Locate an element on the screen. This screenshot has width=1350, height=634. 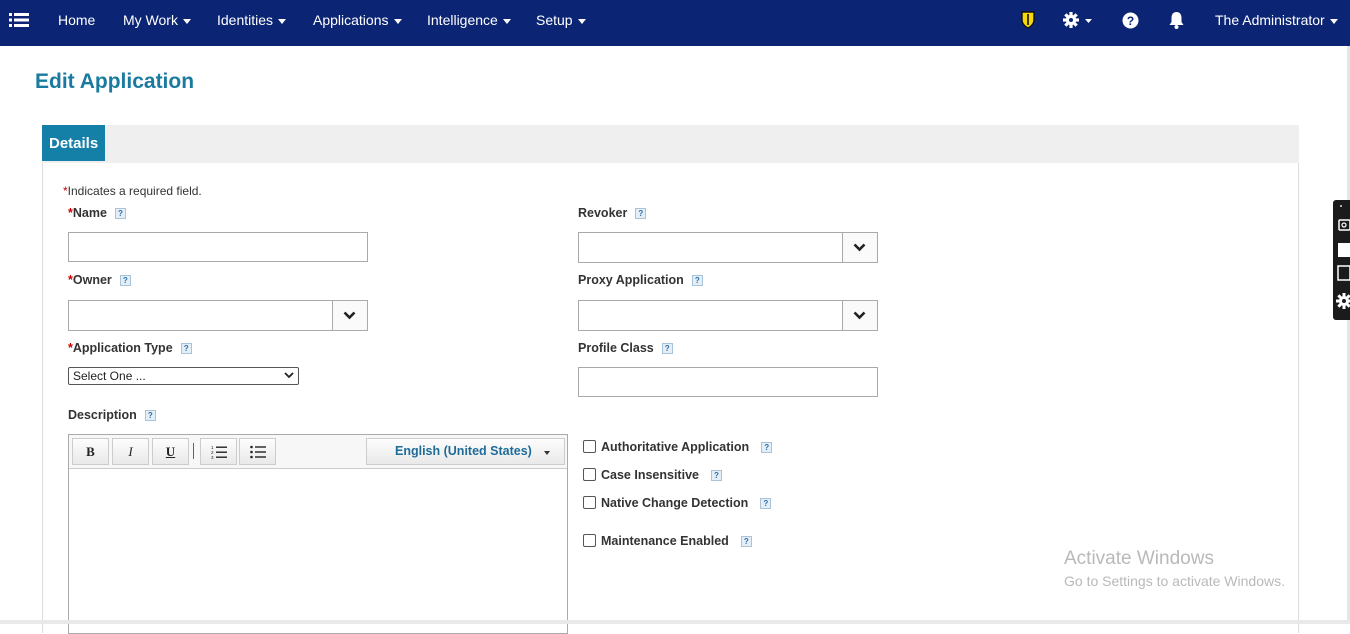
revoker-label-text: Revoker is located at coordinates (602, 213).